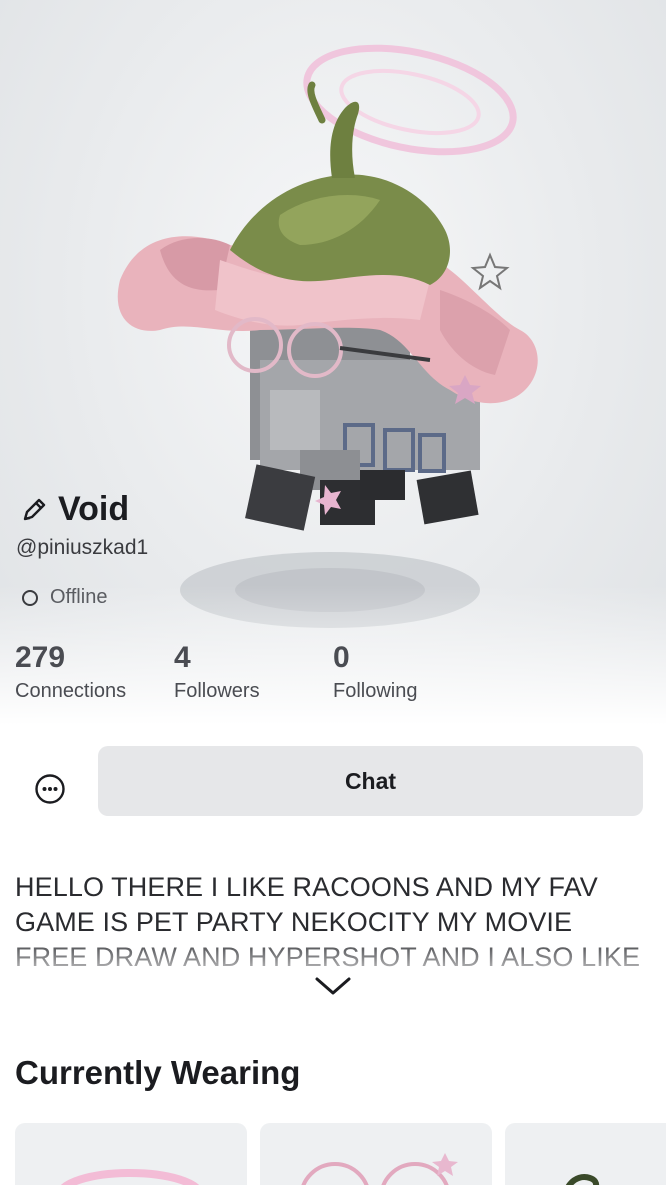 The width and height of the screenshot is (666, 1185). What do you see at coordinates (341, 657) in the screenshot?
I see `stat-value: 0` at bounding box center [341, 657].